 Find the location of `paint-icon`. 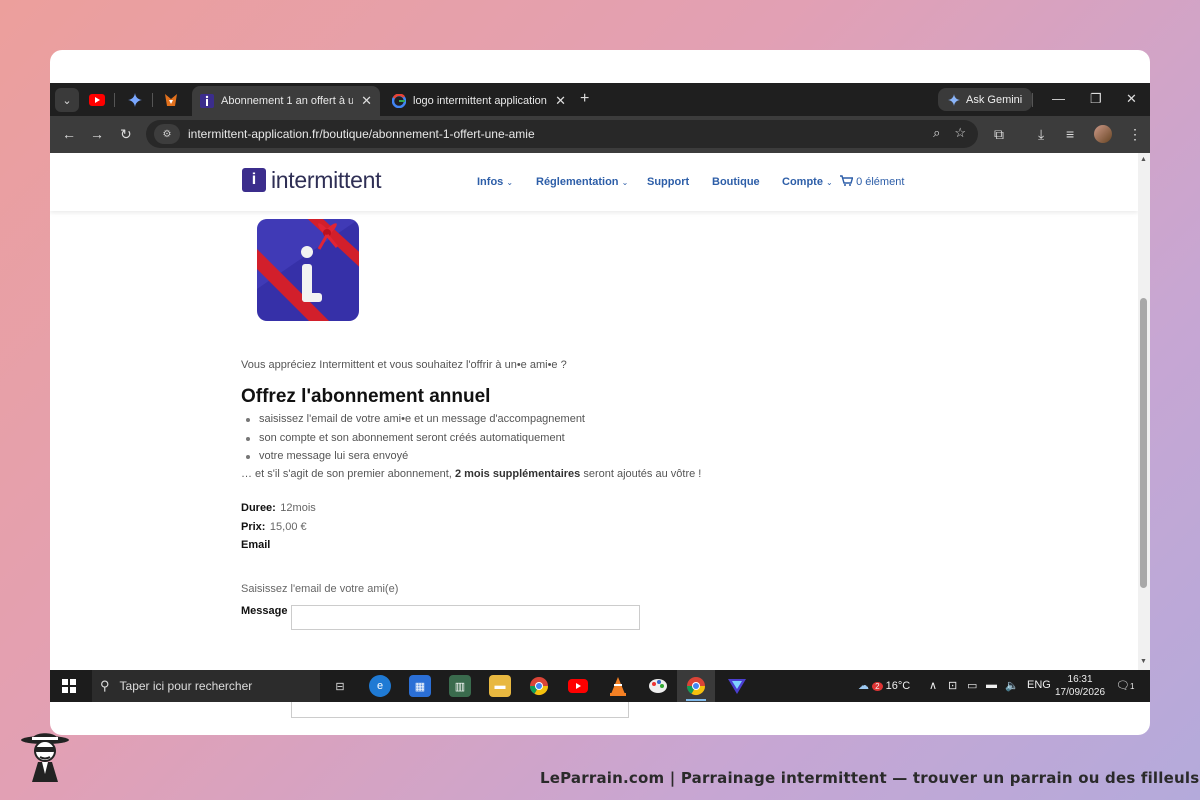

paint-icon is located at coordinates (658, 686).